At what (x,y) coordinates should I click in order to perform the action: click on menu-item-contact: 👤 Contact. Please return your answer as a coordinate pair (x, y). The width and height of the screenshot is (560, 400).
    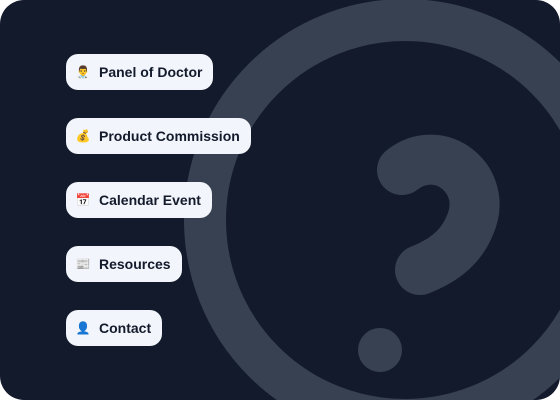
    Looking at the image, I should click on (114, 328).